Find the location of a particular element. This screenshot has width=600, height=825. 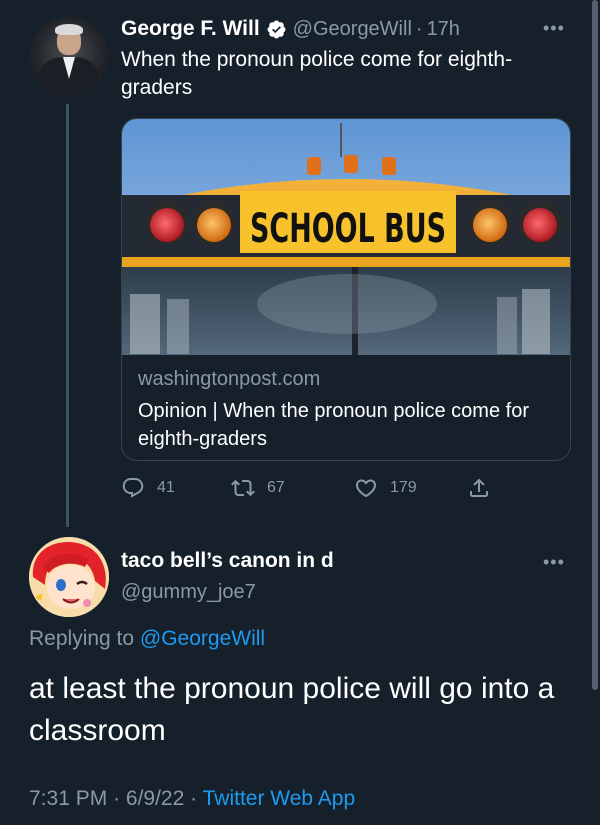

replying-to-mention: @GeorgeWill is located at coordinates (202, 638).